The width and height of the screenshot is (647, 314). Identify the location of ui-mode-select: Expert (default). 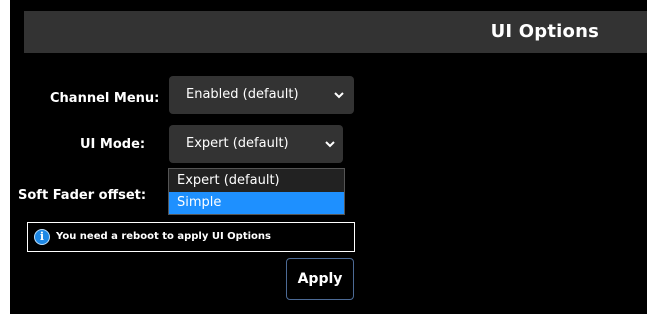
(256, 144).